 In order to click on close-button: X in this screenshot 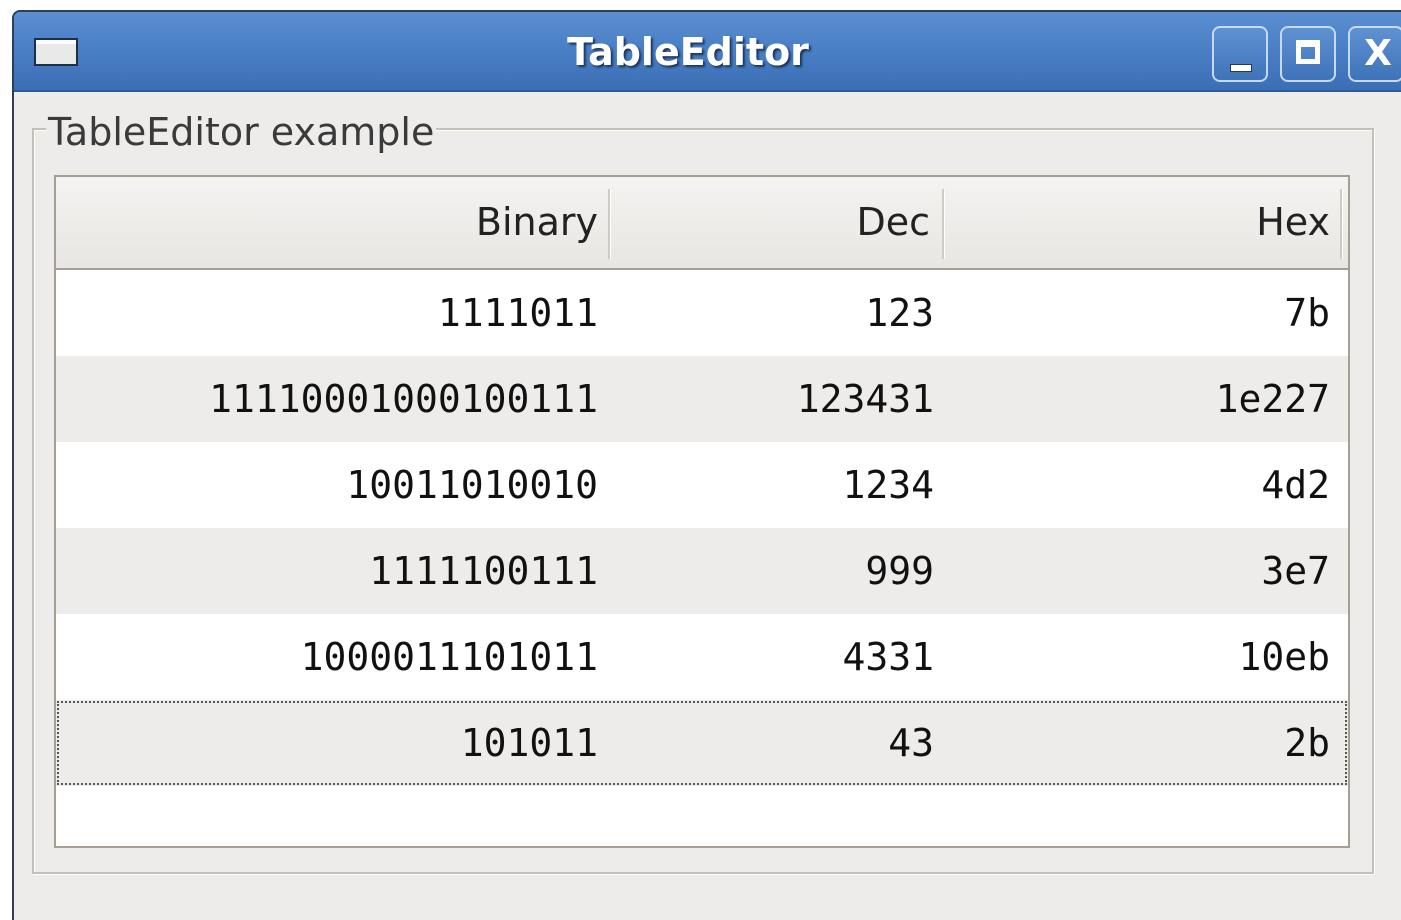, I will do `click(1374, 54)`.